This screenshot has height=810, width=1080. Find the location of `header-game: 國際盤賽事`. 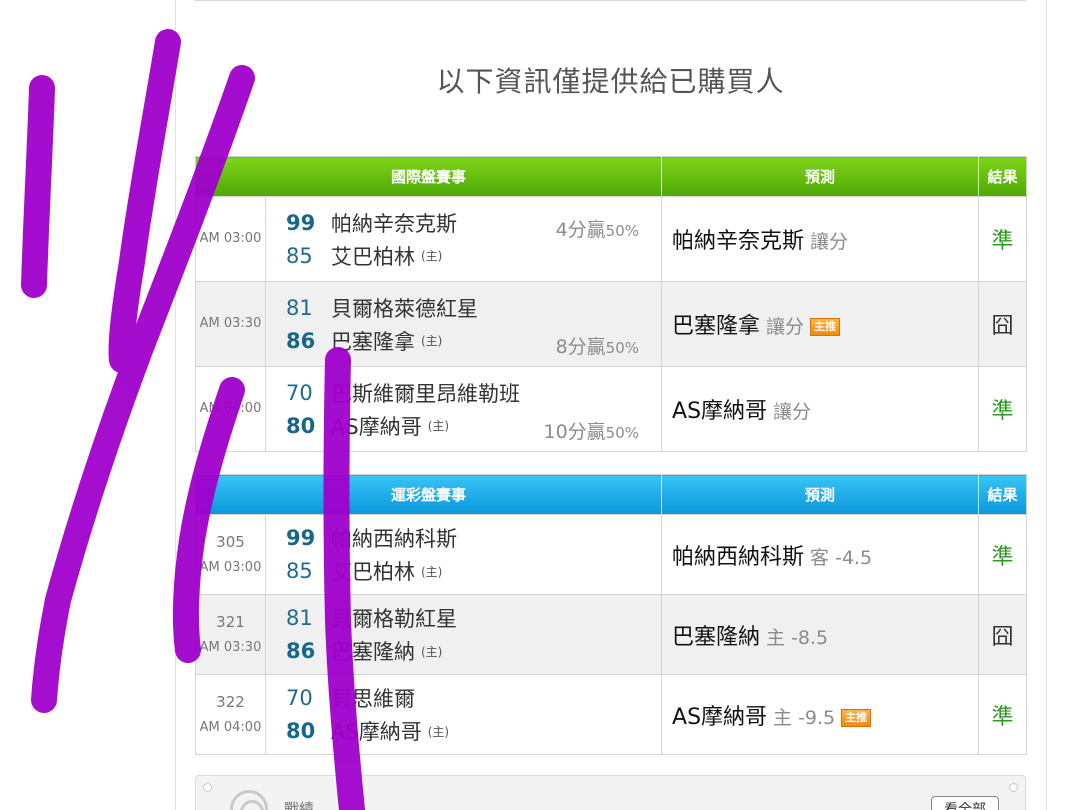

header-game: 國際盤賽事 is located at coordinates (429, 176).